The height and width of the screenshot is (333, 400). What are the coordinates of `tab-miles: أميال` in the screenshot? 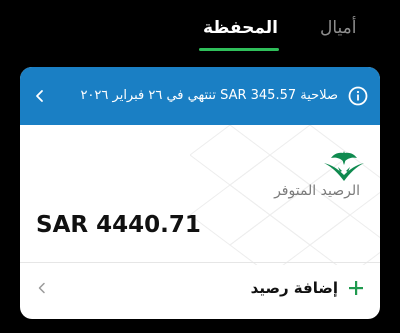 It's located at (338, 28).